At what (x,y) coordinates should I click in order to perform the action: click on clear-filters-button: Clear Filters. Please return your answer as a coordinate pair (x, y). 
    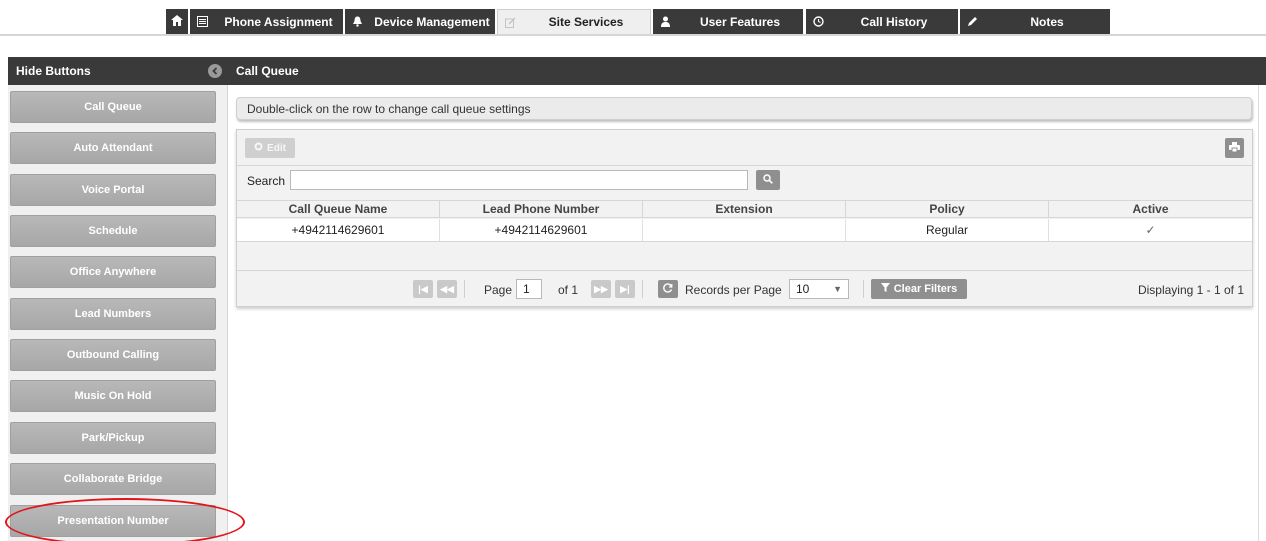
    Looking at the image, I should click on (919, 289).